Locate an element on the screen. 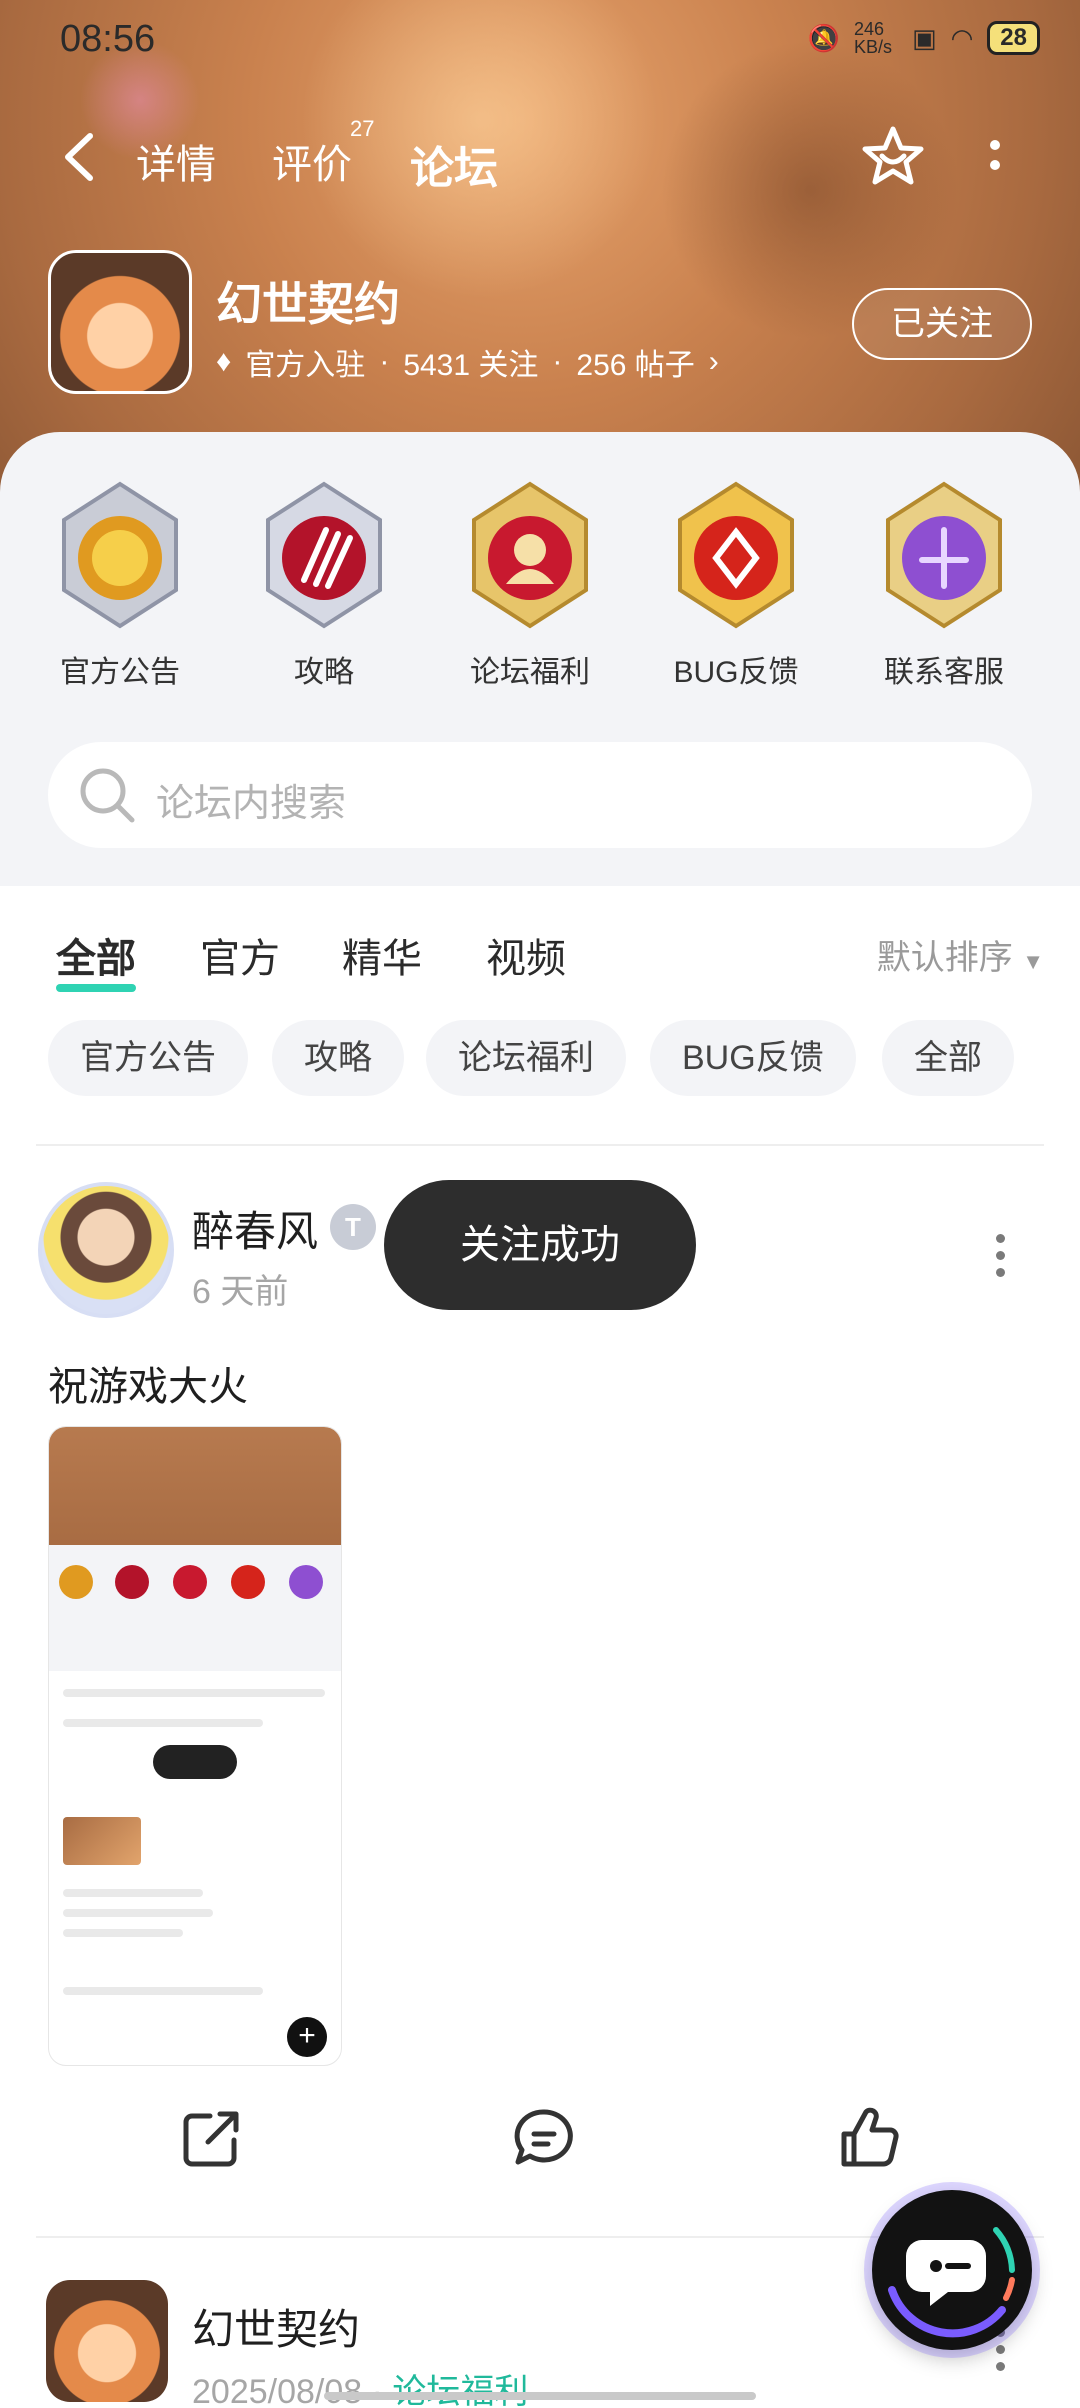 The image size is (1080, 2408). followed-button: 已关注 is located at coordinates (942, 324).